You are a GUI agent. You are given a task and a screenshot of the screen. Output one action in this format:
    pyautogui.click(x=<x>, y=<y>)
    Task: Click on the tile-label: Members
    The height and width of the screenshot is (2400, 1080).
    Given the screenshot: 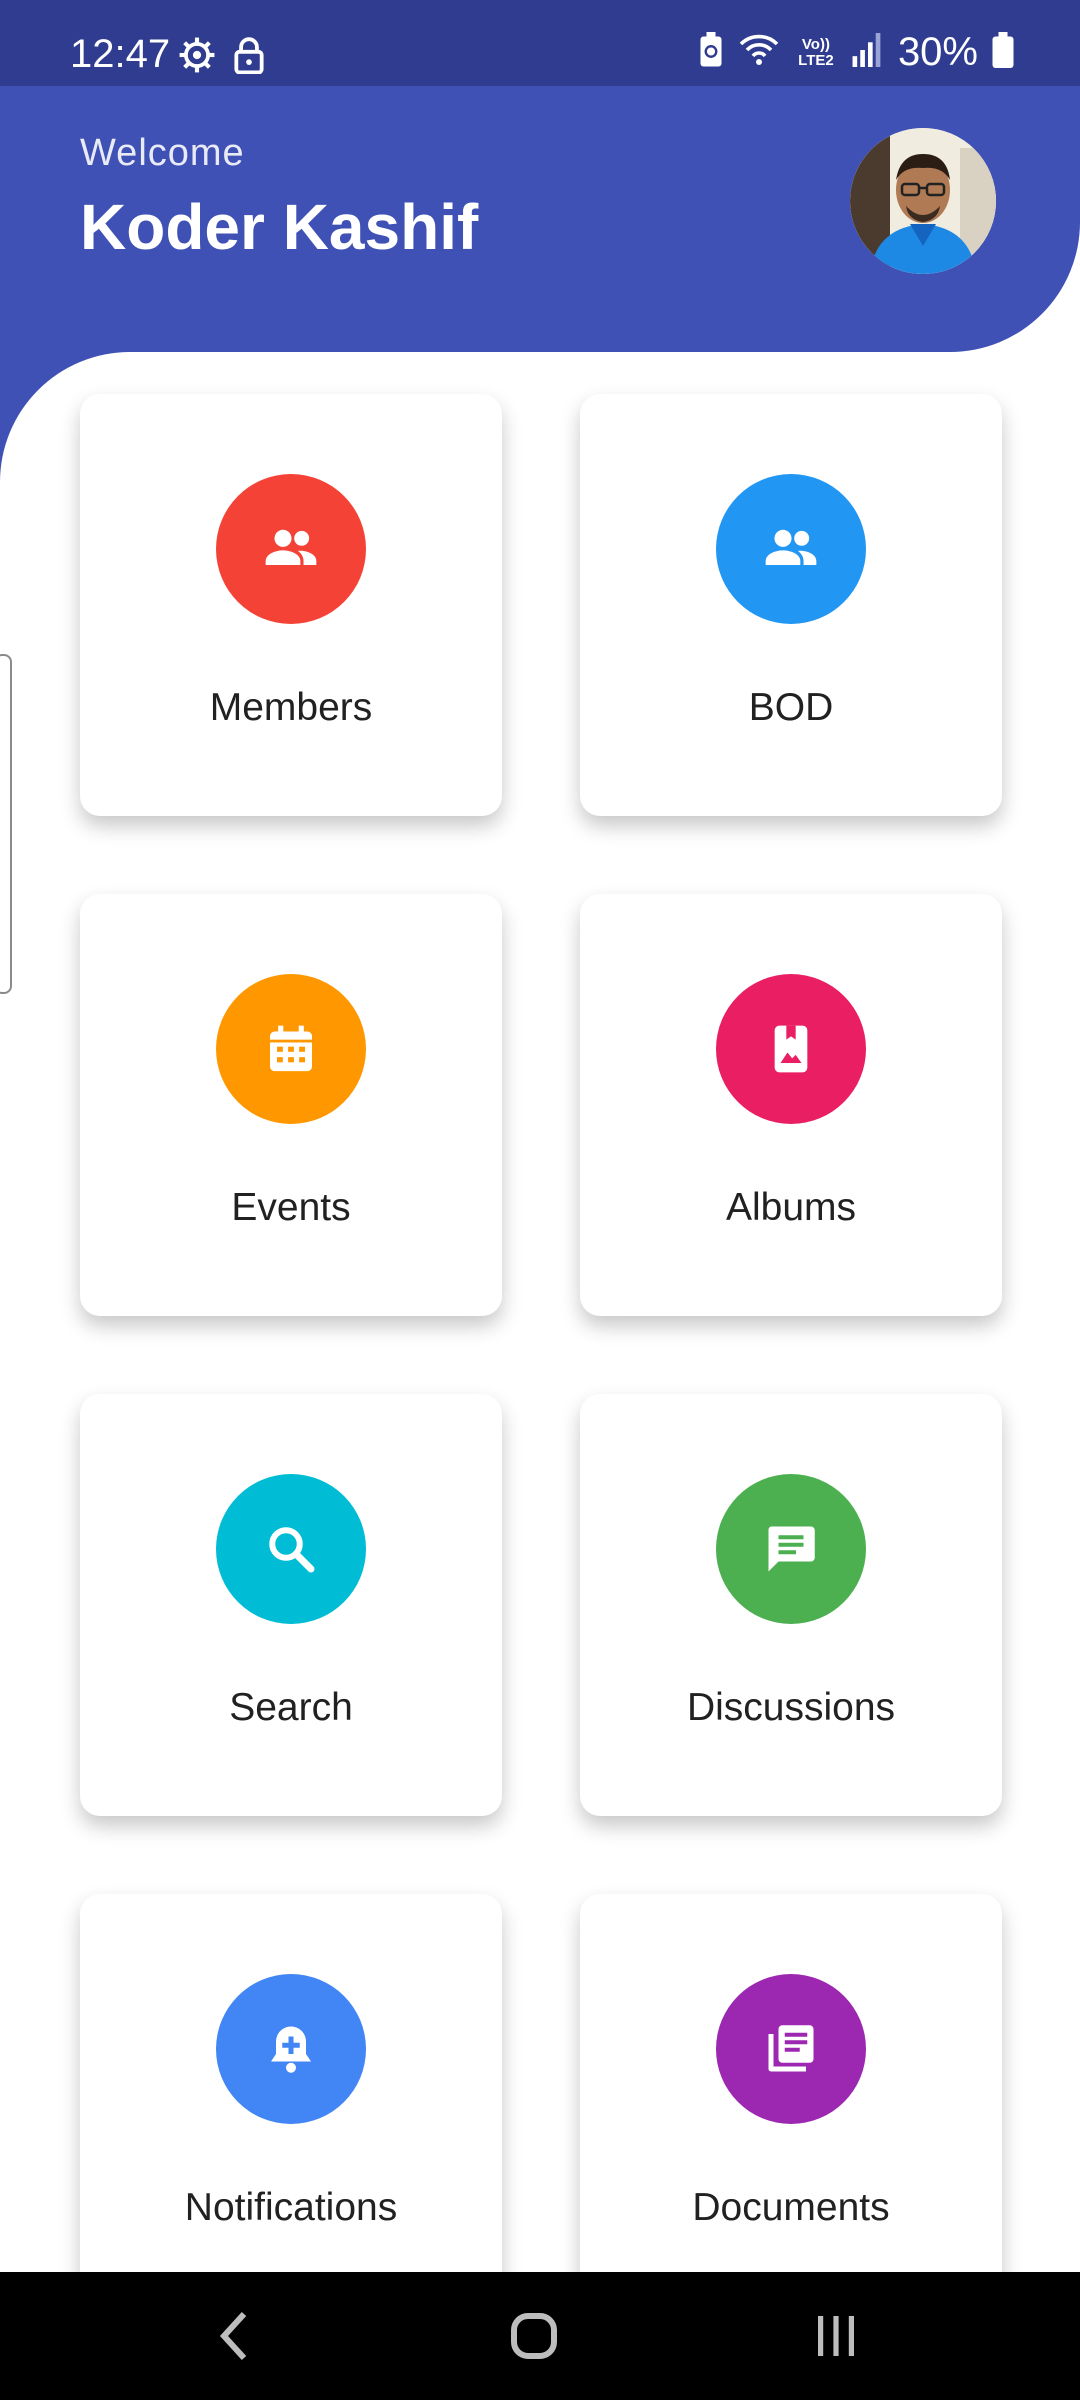 What is the action you would take?
    pyautogui.click(x=291, y=707)
    